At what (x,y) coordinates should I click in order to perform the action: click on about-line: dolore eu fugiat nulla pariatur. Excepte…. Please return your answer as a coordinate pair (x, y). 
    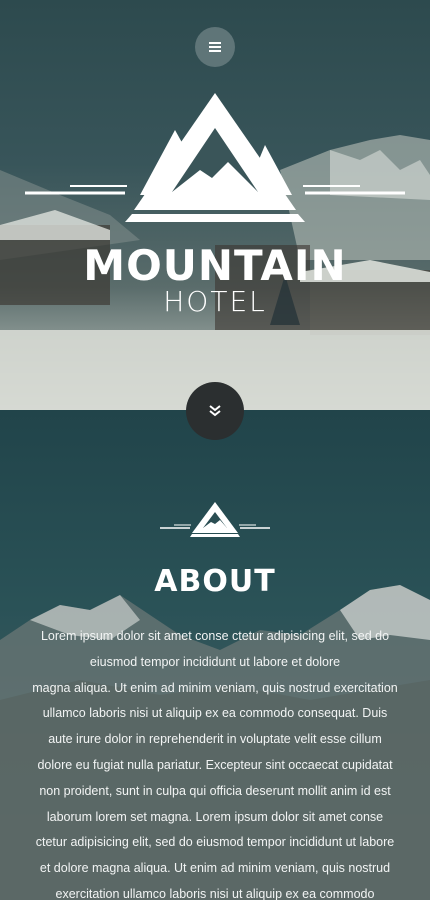
    Looking at the image, I should click on (215, 764).